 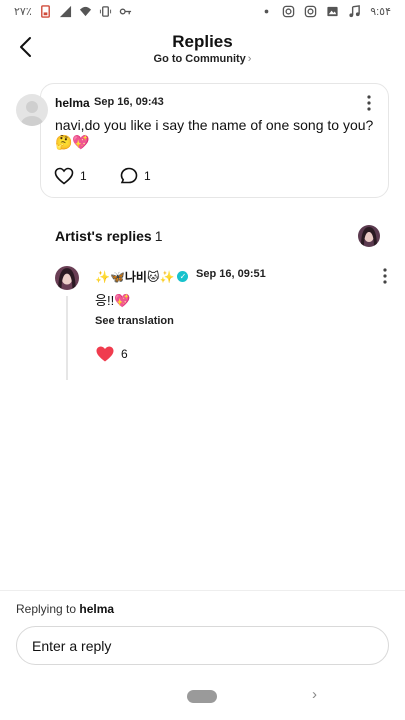 I want to click on reply-input-placeholder: Enter a reply, so click(x=72, y=645).